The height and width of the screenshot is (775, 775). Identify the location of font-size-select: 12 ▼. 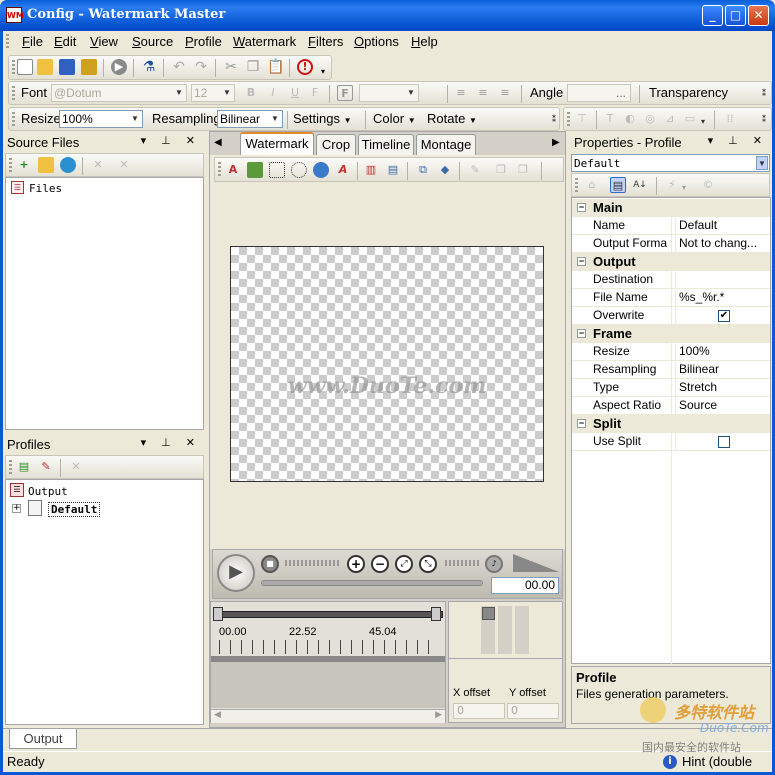
(213, 93).